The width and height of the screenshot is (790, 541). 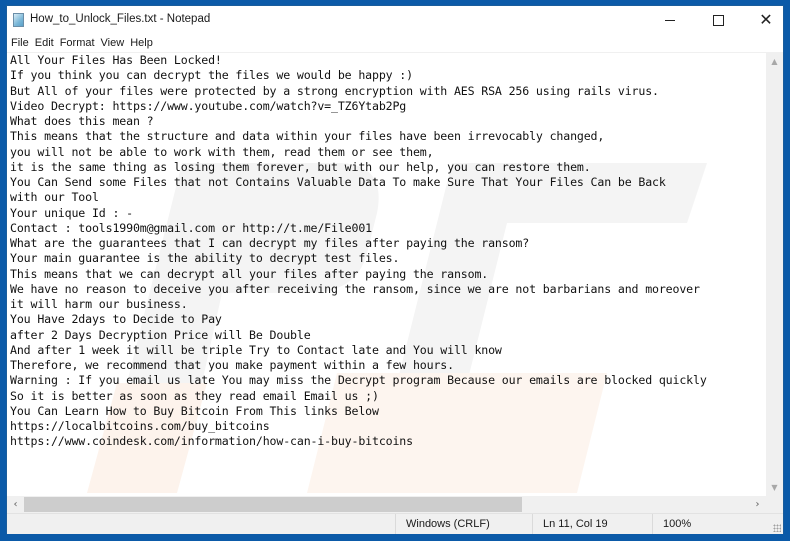 What do you see at coordinates (774, 504) in the screenshot?
I see `scrollbar-corner` at bounding box center [774, 504].